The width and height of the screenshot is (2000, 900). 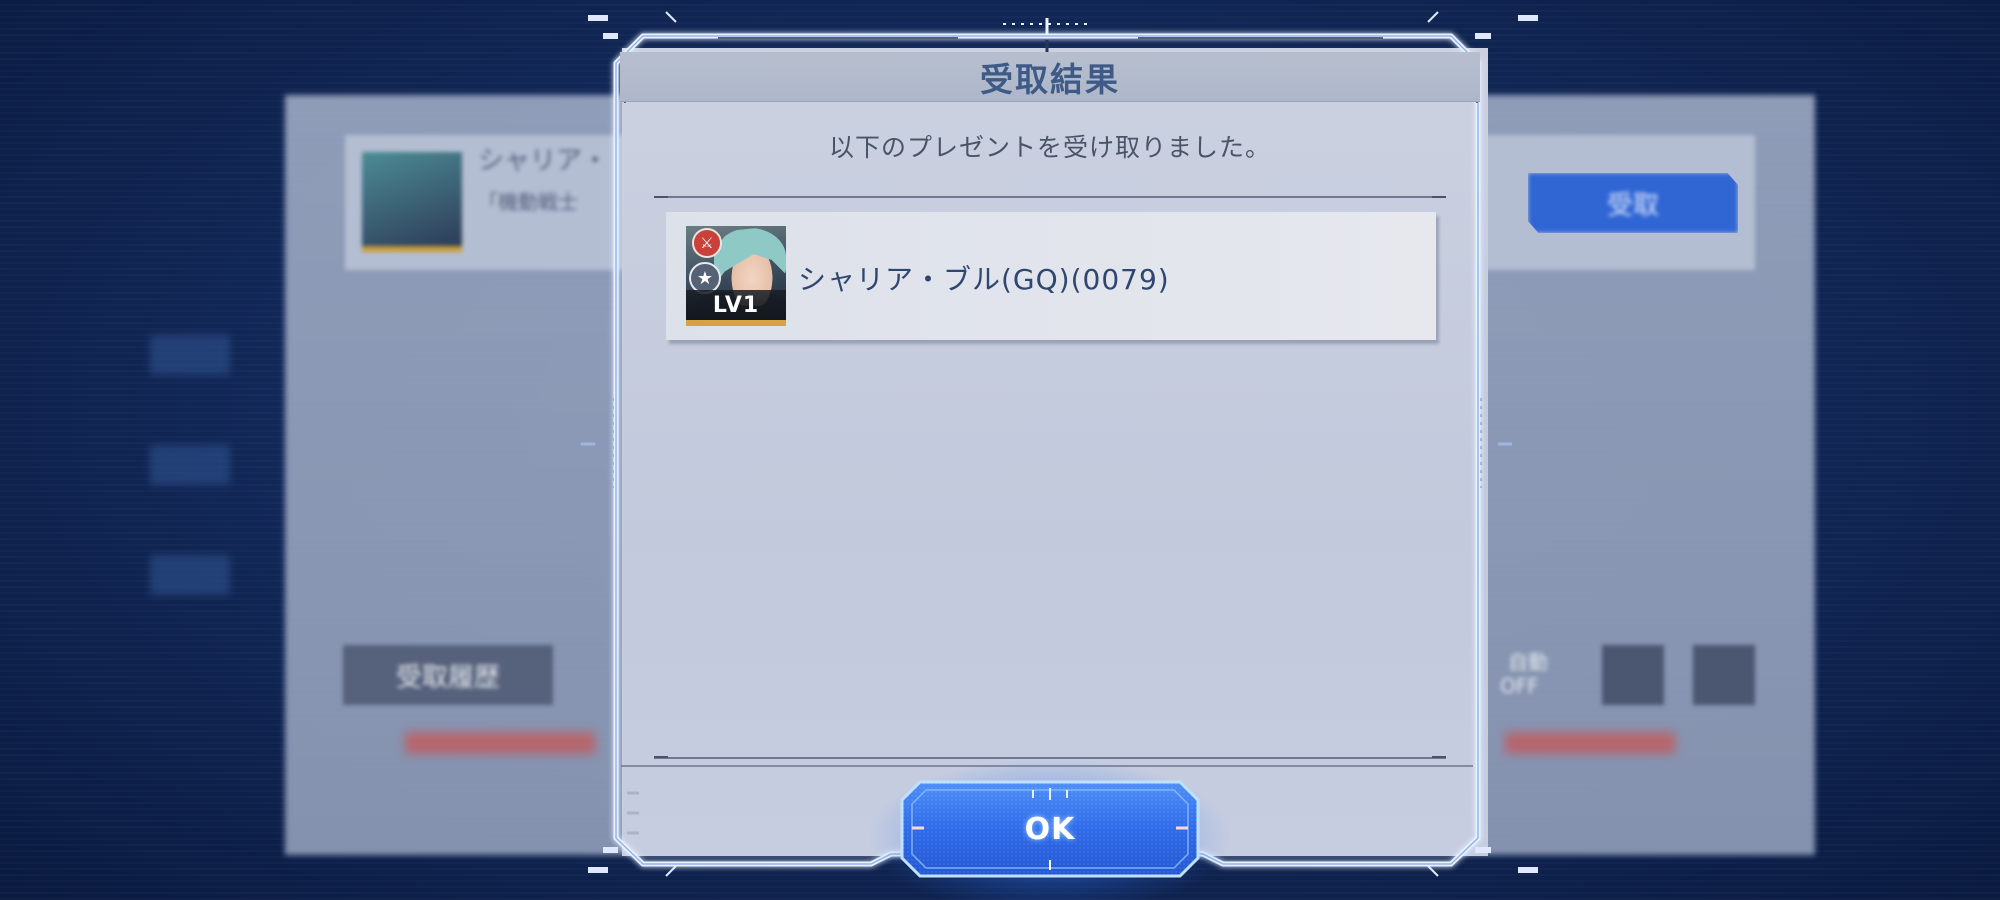 I want to click on dialog-title: 受取結果, so click(x=1050, y=79).